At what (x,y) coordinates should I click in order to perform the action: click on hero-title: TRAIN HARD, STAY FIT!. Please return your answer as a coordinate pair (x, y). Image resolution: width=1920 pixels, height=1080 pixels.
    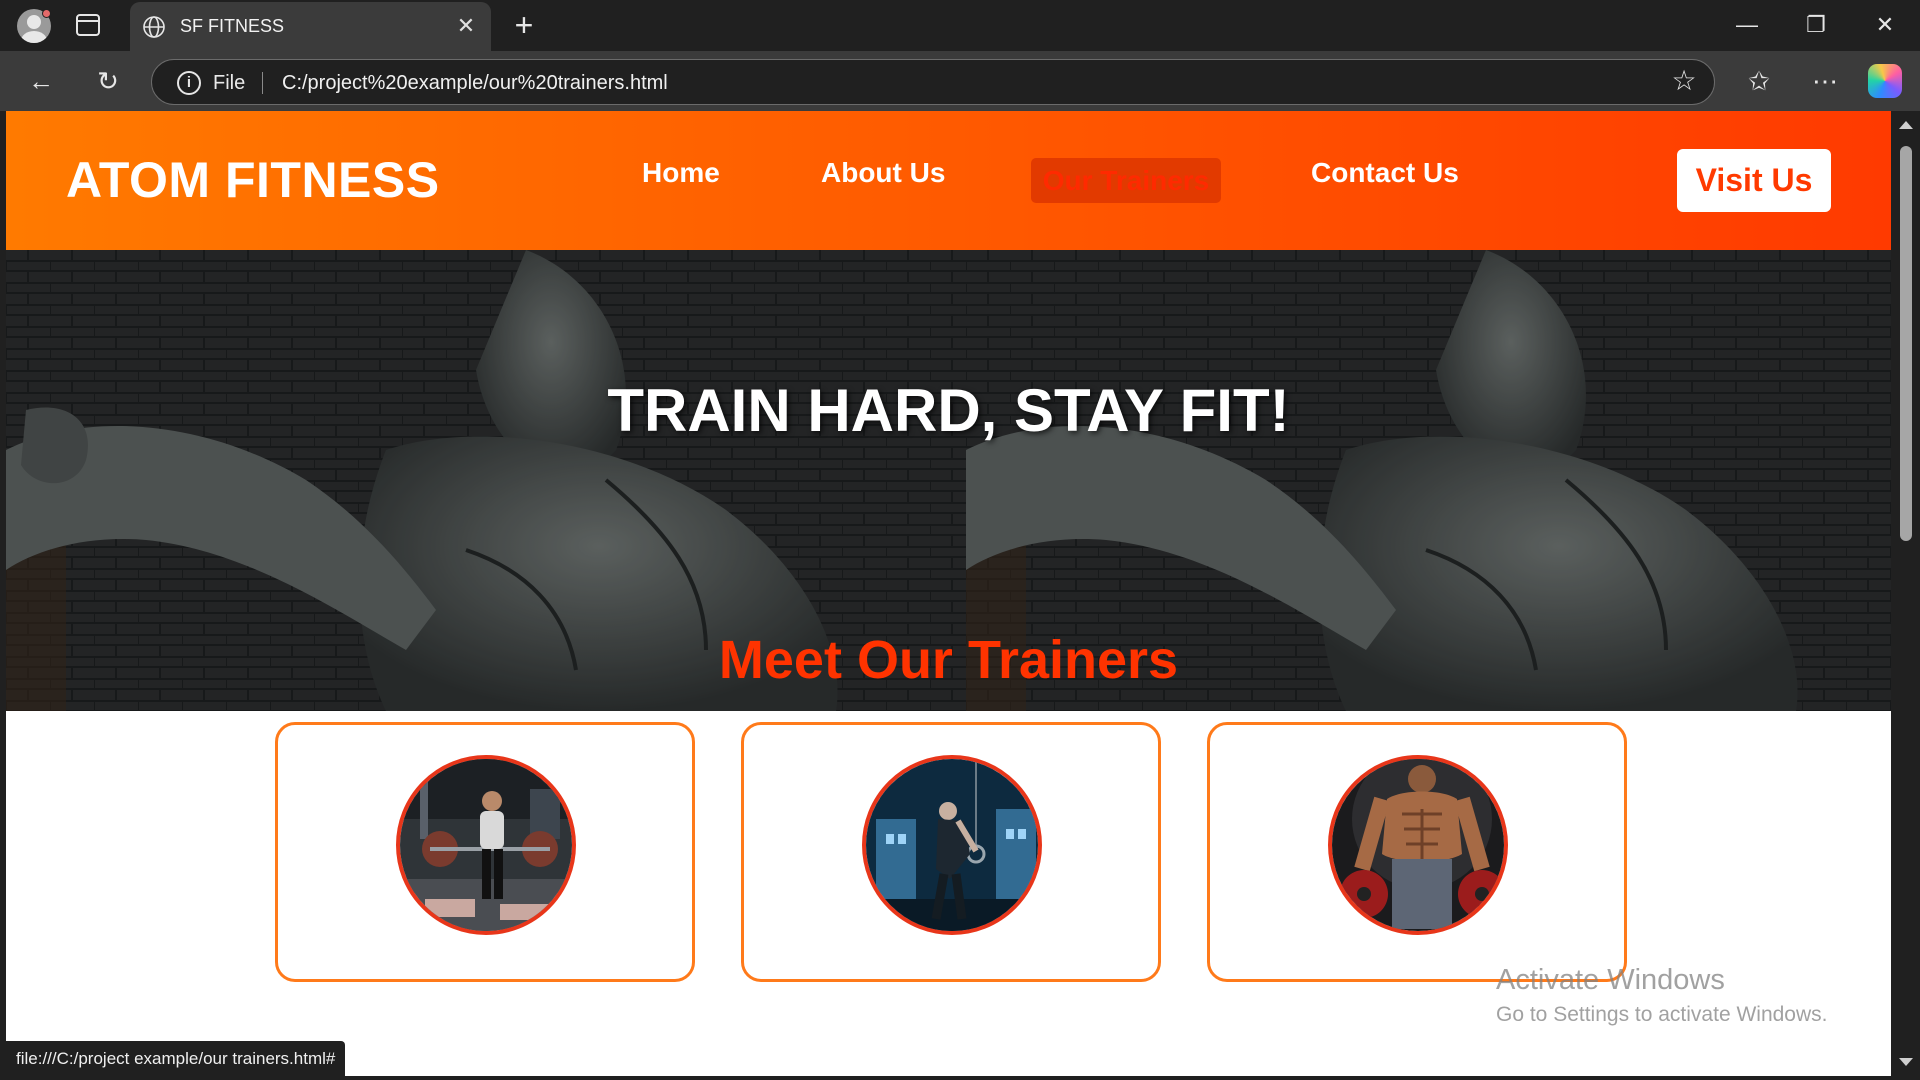
    Looking at the image, I should click on (948, 410).